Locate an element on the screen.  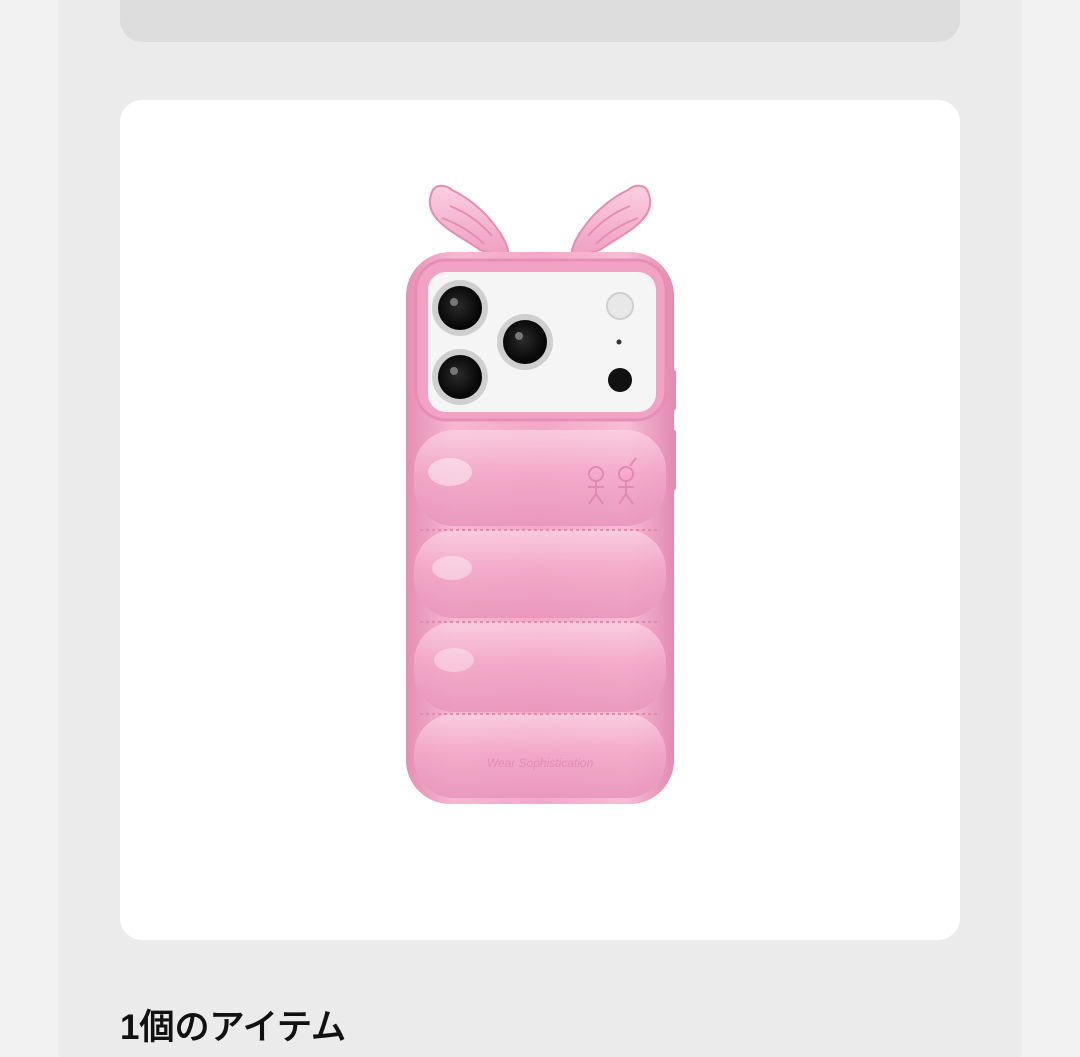
mic-dot-icon is located at coordinates (619, 342).